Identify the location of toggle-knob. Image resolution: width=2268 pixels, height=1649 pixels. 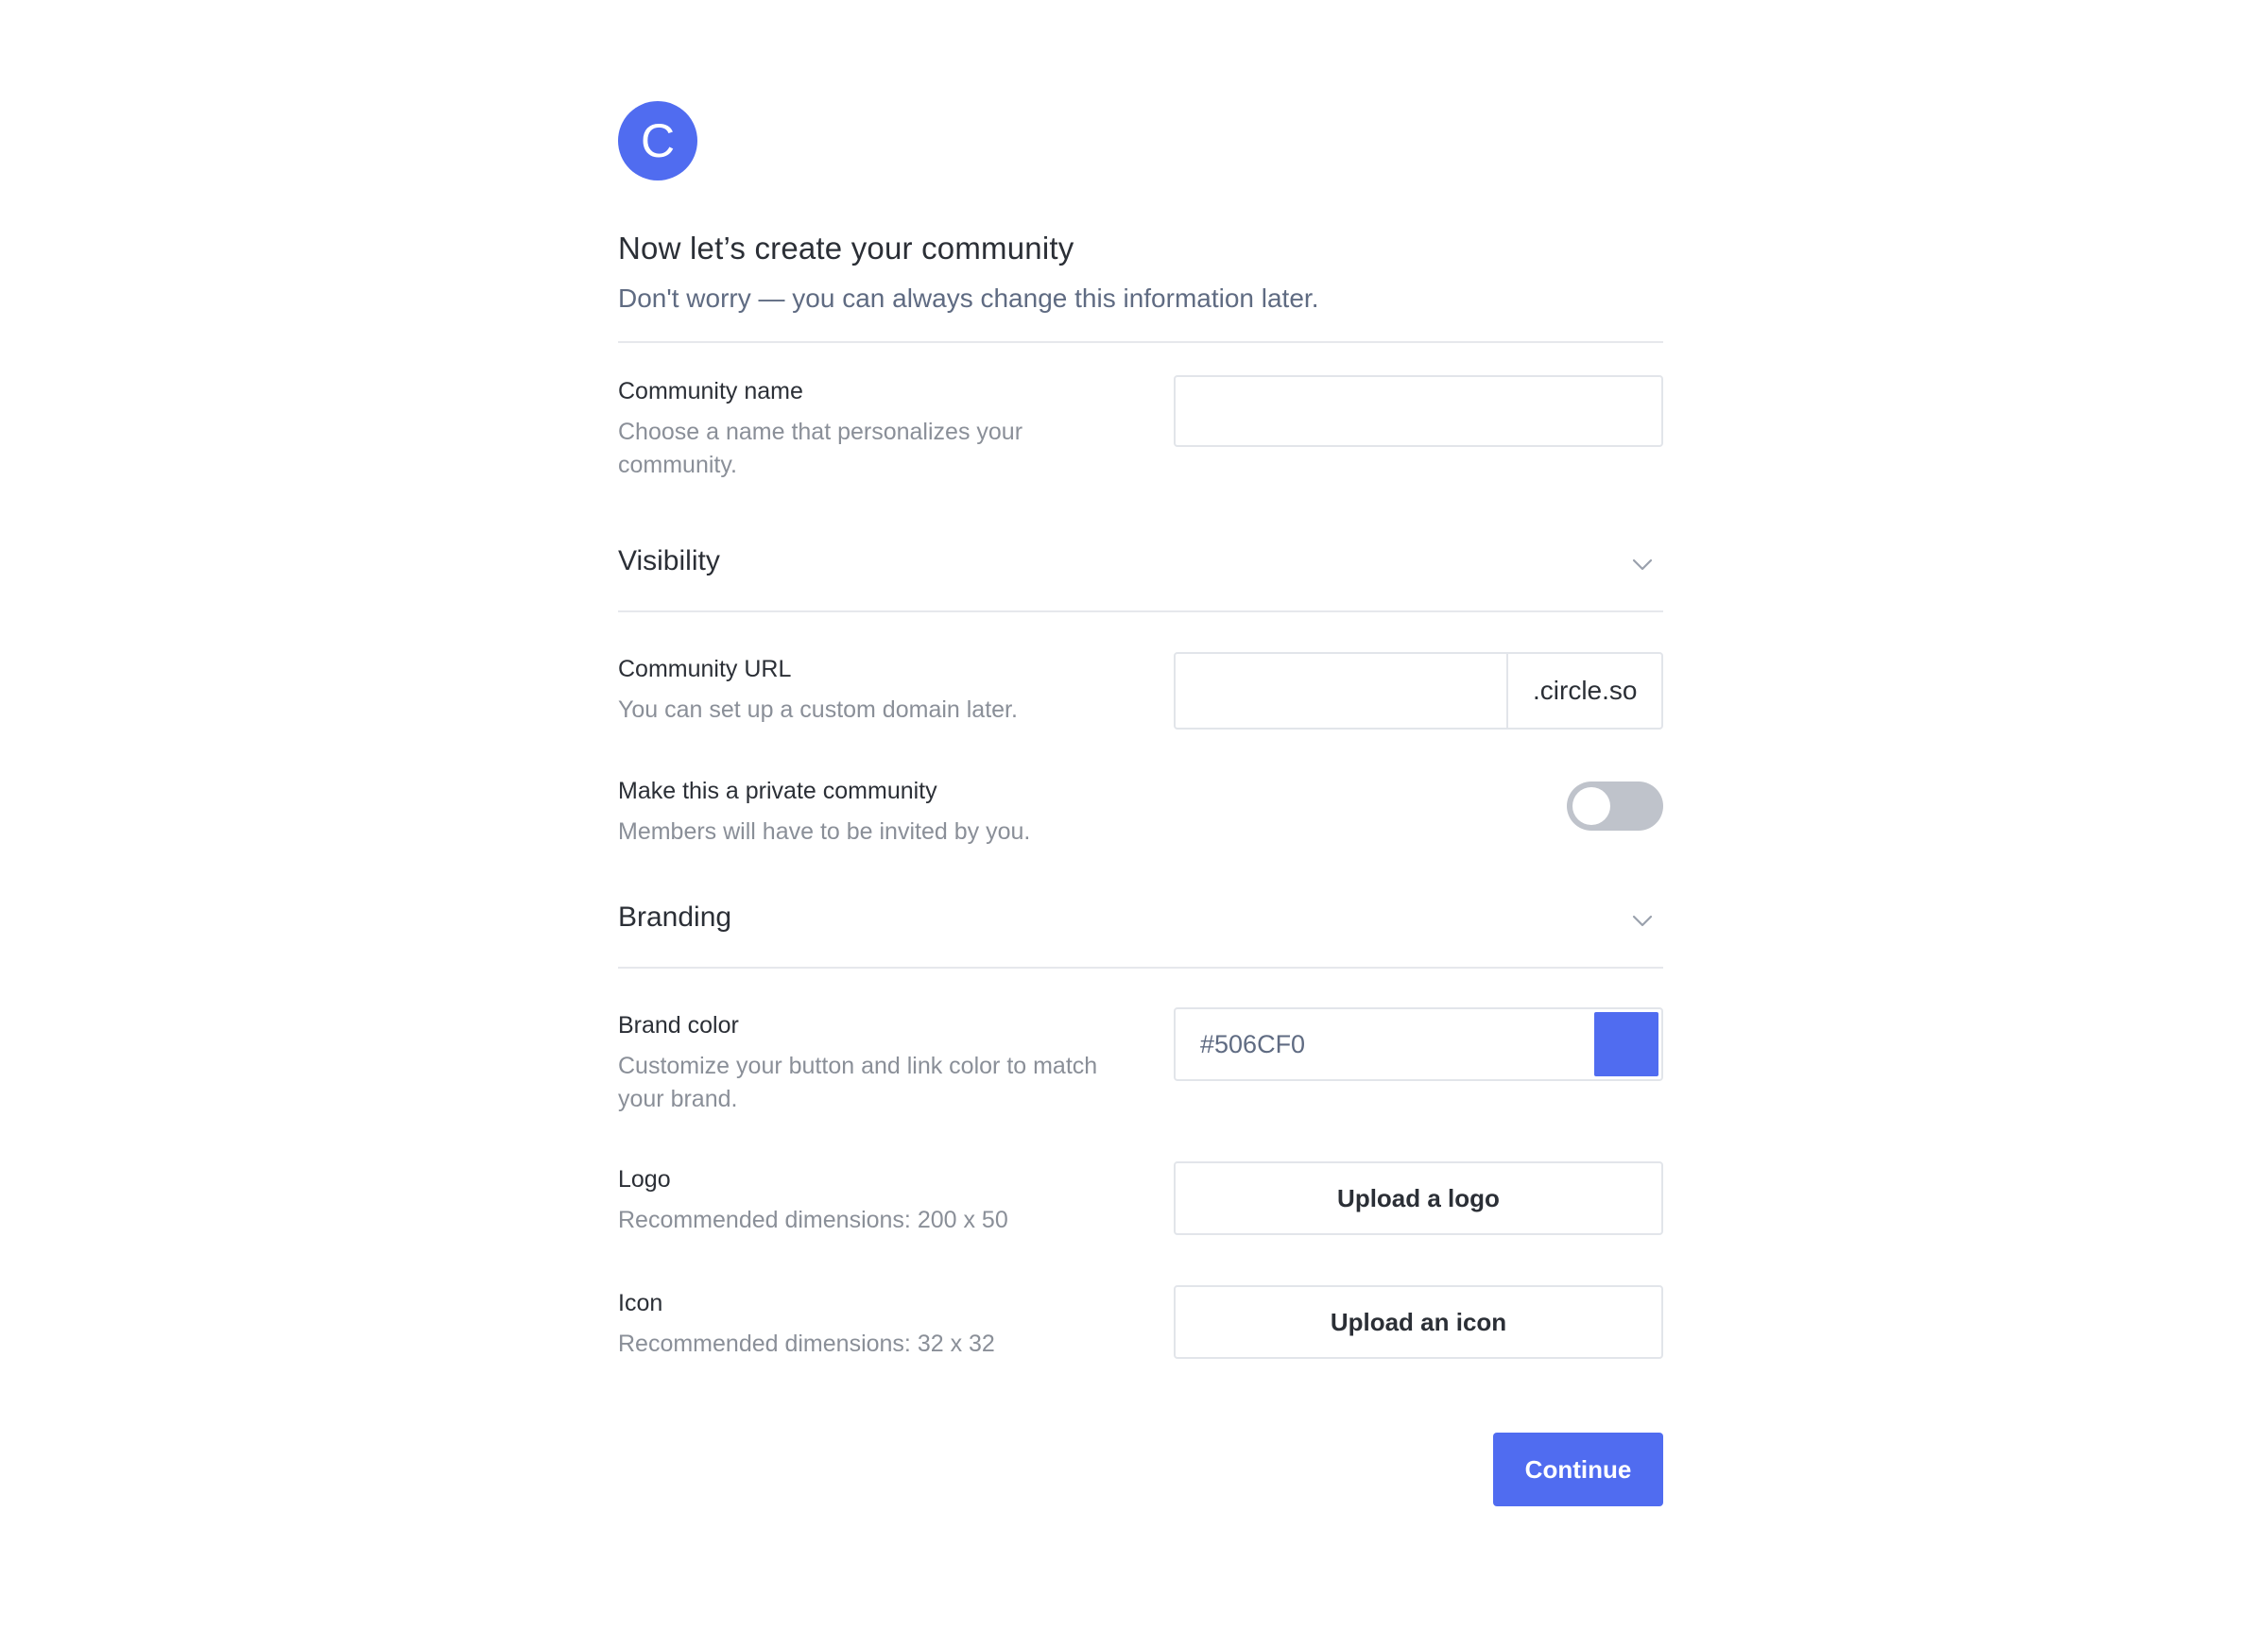
(1591, 806).